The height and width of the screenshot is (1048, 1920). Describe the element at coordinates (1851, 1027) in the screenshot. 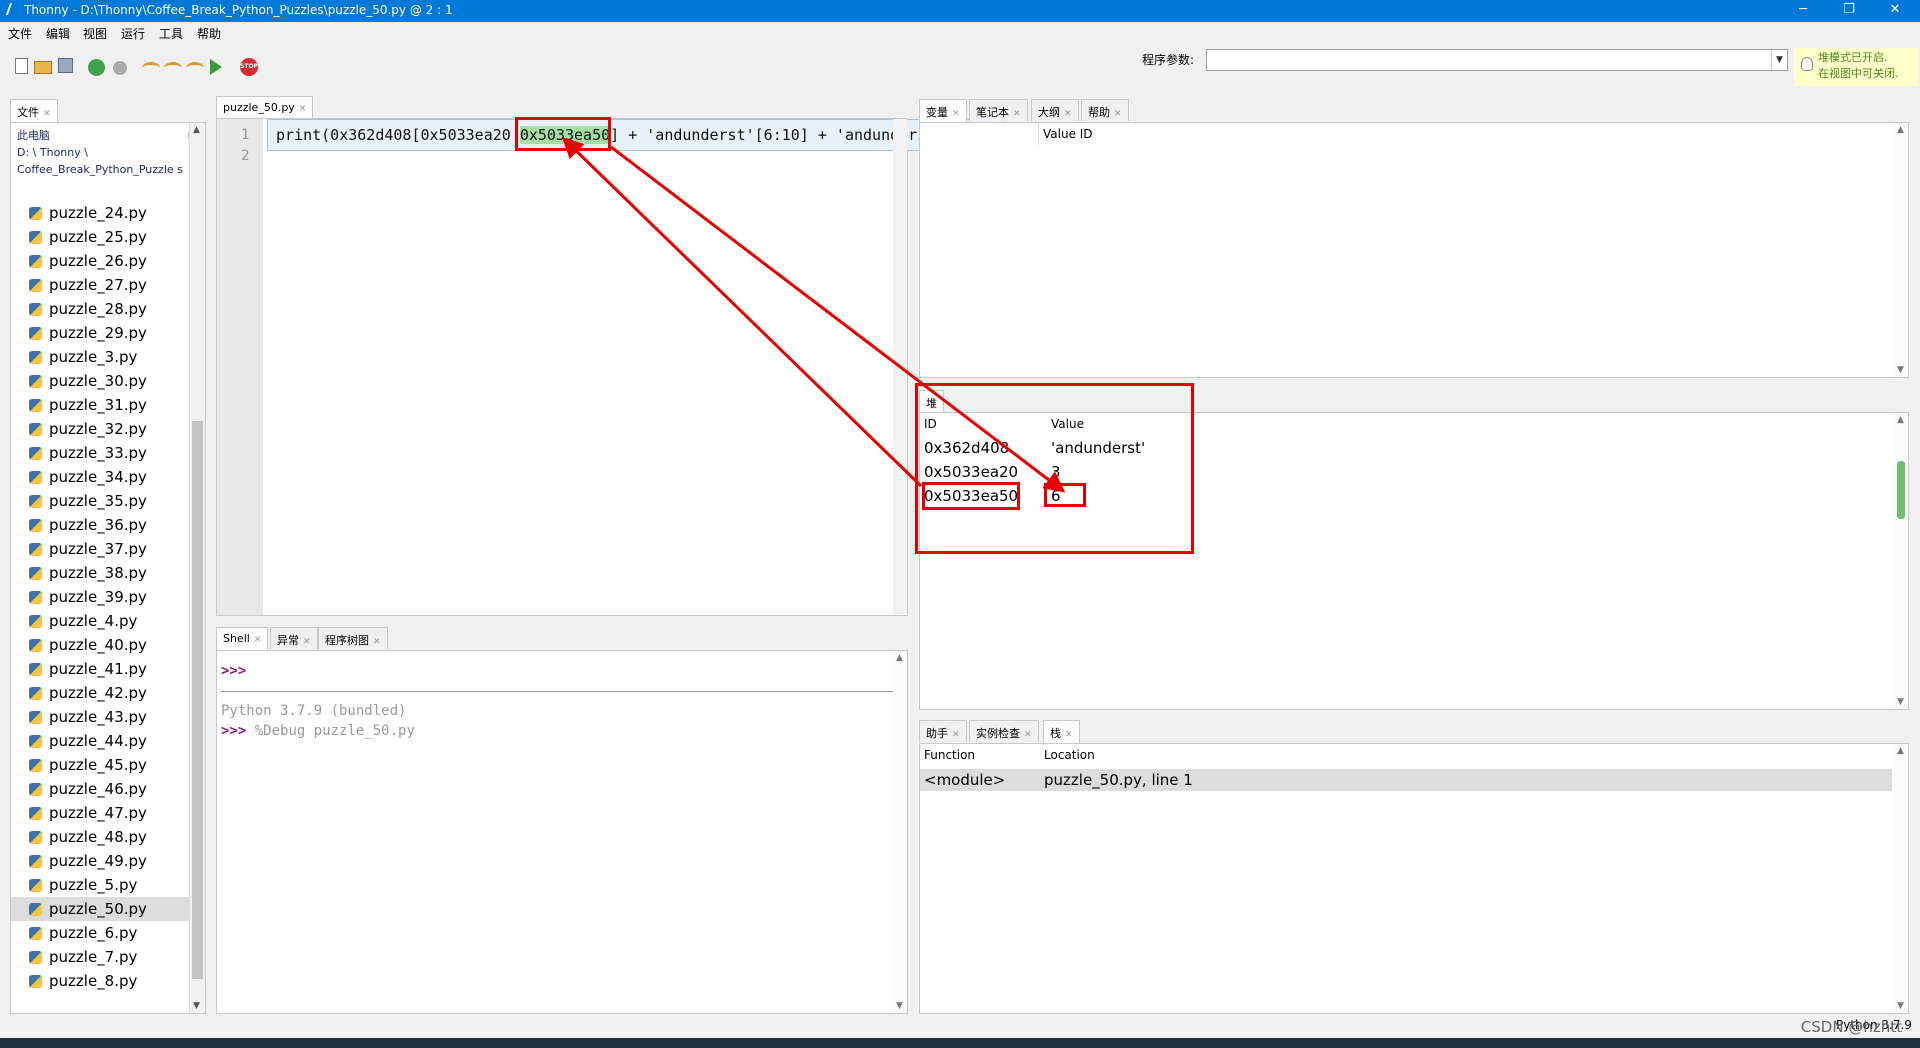

I see `watermark: CSDN @hzhtt` at that location.